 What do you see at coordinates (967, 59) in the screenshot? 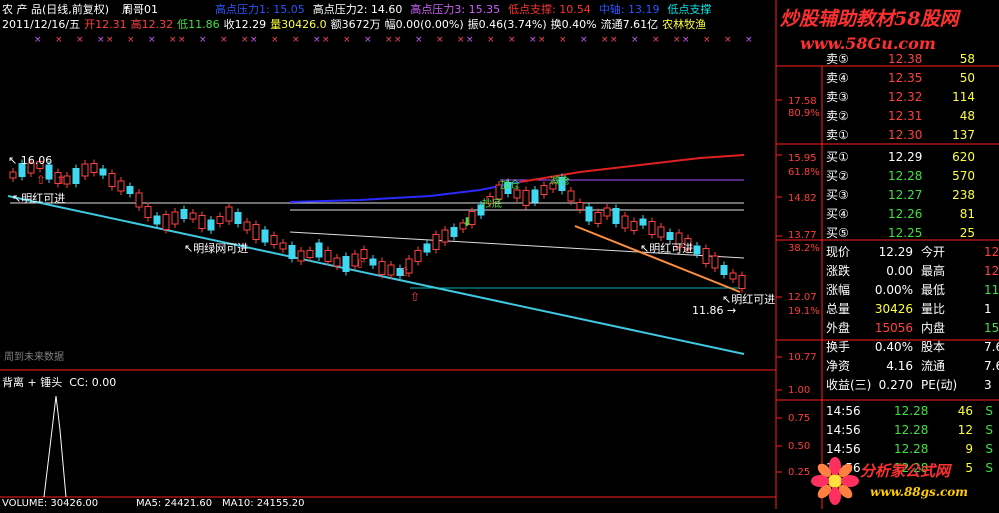
I see `quote-volume: 58` at bounding box center [967, 59].